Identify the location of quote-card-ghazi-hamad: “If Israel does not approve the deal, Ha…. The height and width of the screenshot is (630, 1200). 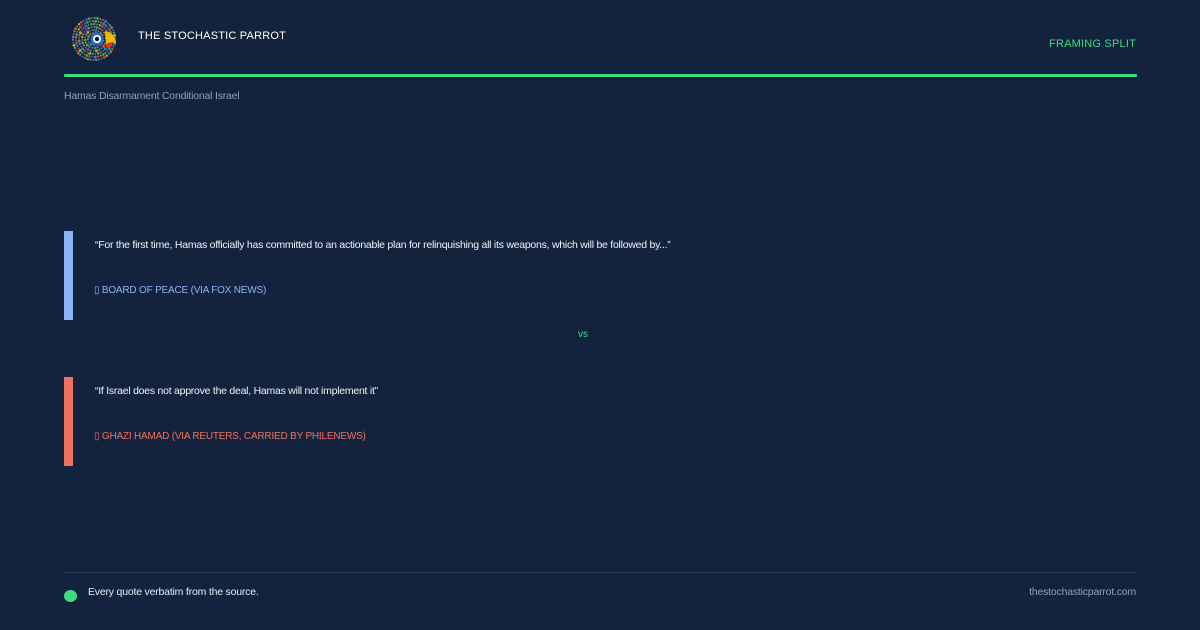
(600, 421).